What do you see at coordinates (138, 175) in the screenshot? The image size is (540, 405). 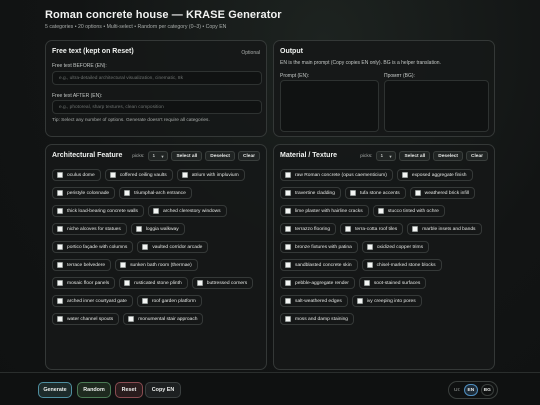 I see `option-chip: coffered ceiling vaults` at bounding box center [138, 175].